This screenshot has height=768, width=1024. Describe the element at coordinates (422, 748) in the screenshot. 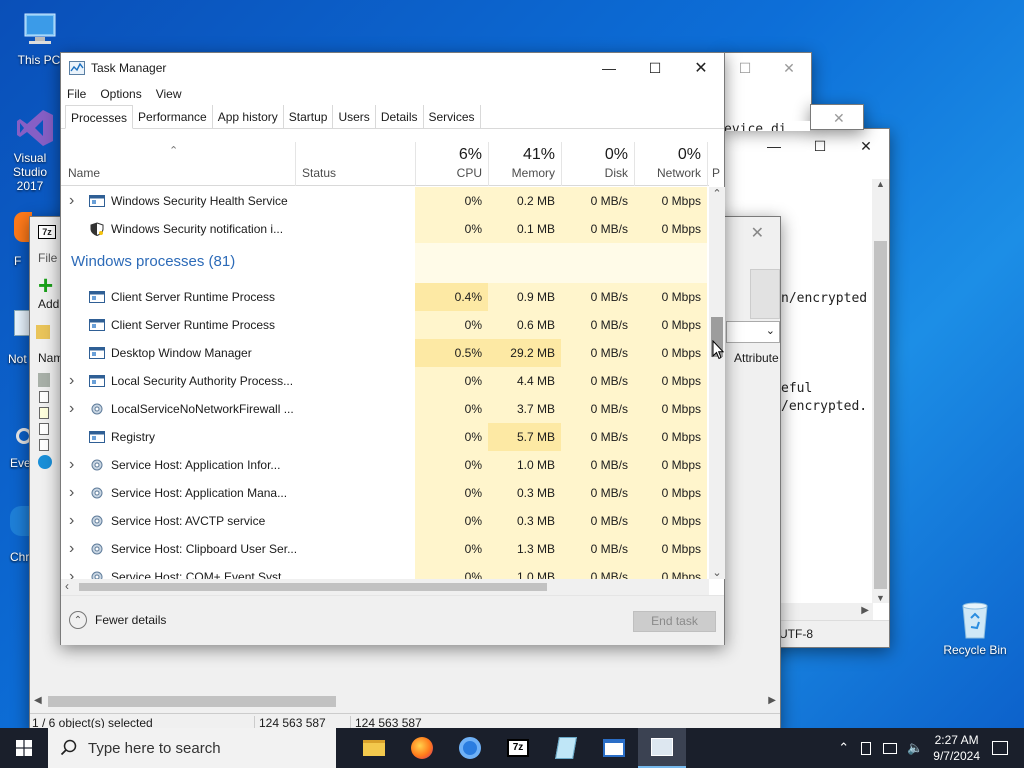

I see `taskbar-firefox` at that location.